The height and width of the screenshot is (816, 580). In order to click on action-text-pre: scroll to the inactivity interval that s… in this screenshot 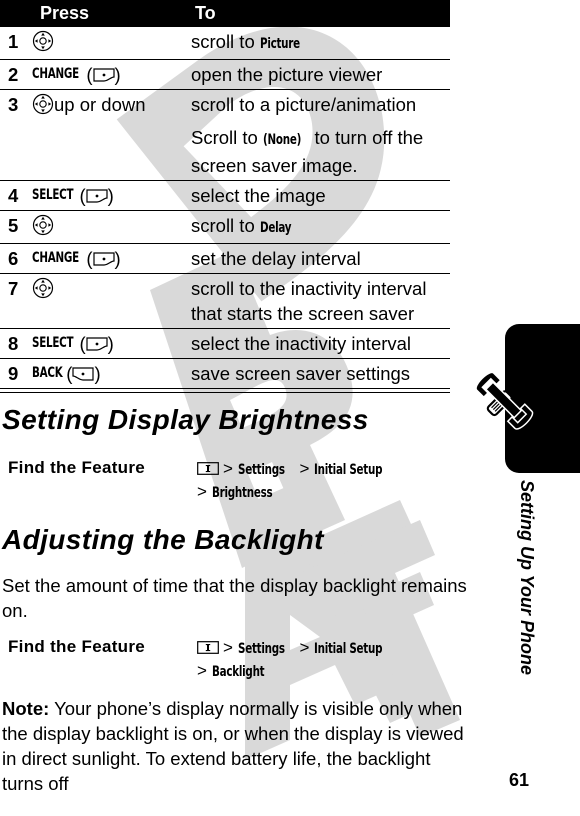, I will do `click(309, 301)`.